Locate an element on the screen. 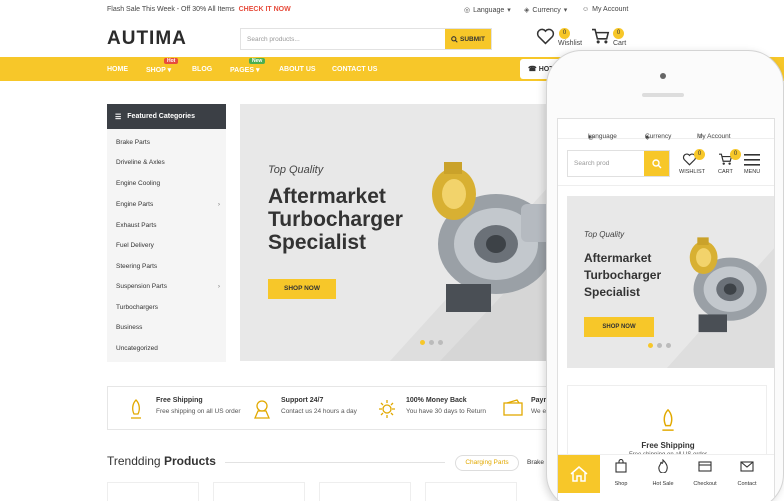 The image size is (784, 501). promo-cta-link: CHECK IT NOW is located at coordinates (265, 9).